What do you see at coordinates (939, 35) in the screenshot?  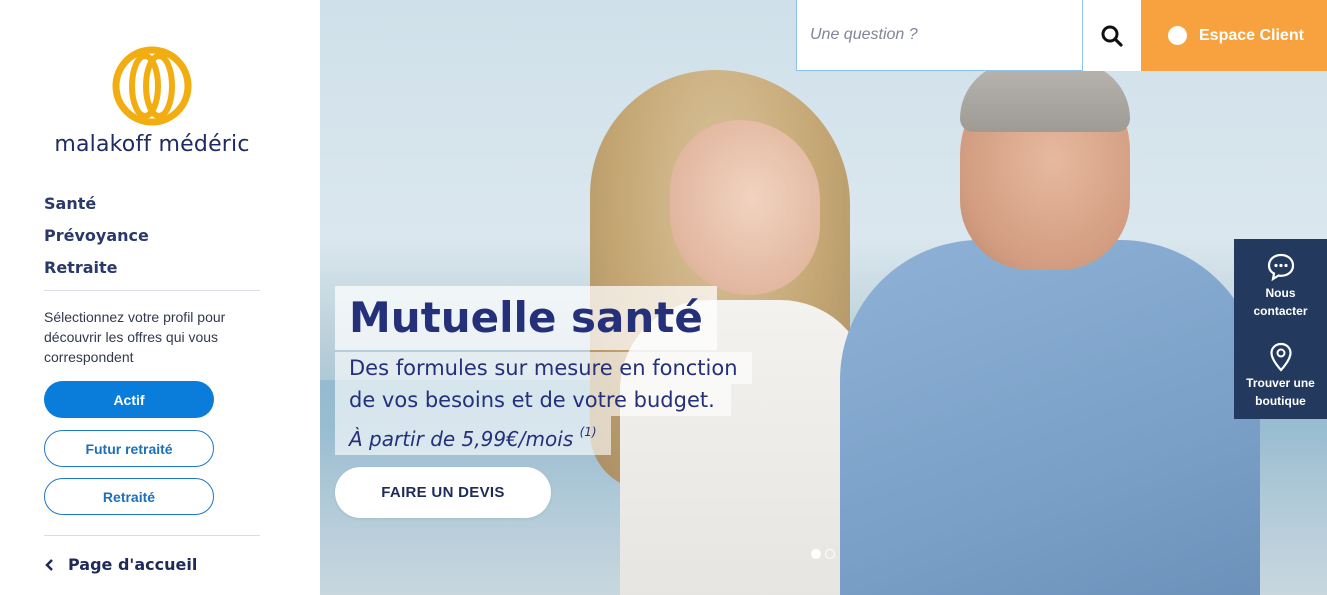 I see `search-input` at bounding box center [939, 35].